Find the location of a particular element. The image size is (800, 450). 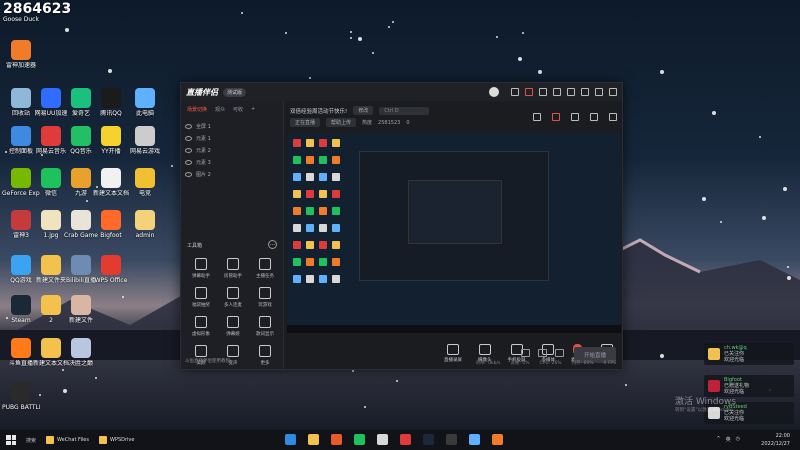

tool-button: 歌词显示 is located at coordinates (265, 326).